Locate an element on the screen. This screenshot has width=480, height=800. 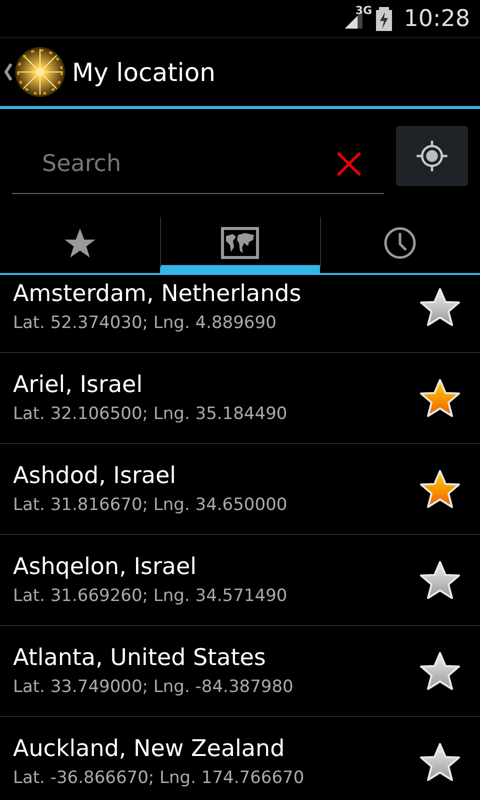
location-name: Ashdod, Israel is located at coordinates (95, 476).